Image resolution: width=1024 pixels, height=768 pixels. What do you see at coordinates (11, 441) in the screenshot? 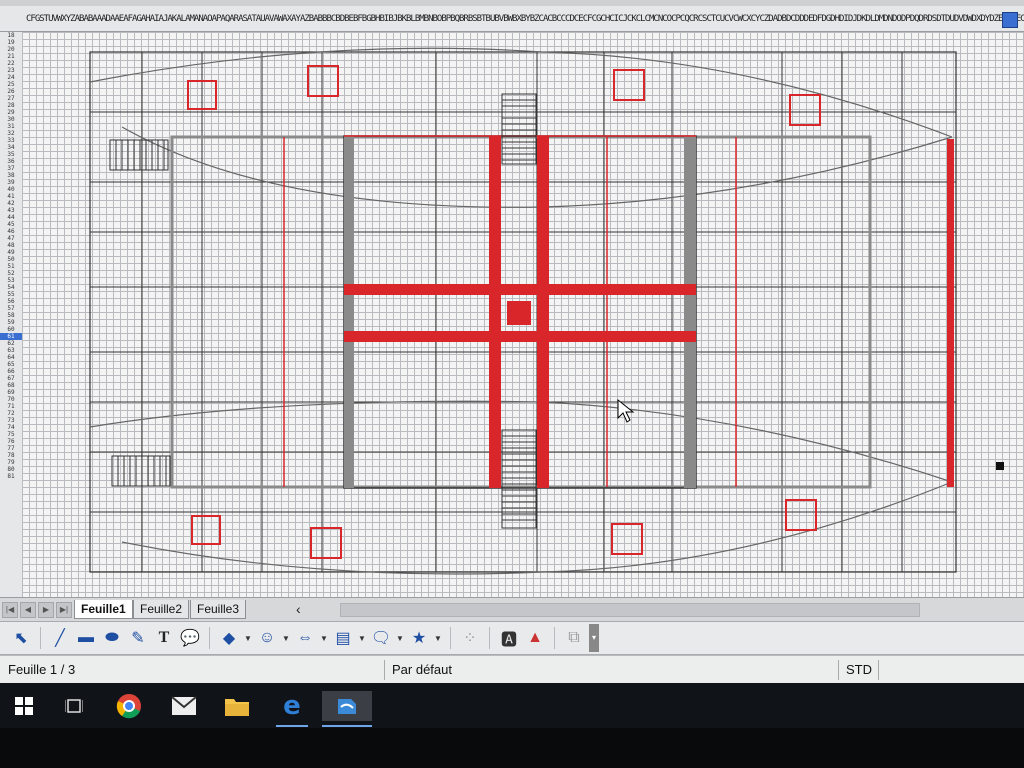
I see `row-number: 76` at bounding box center [11, 441].